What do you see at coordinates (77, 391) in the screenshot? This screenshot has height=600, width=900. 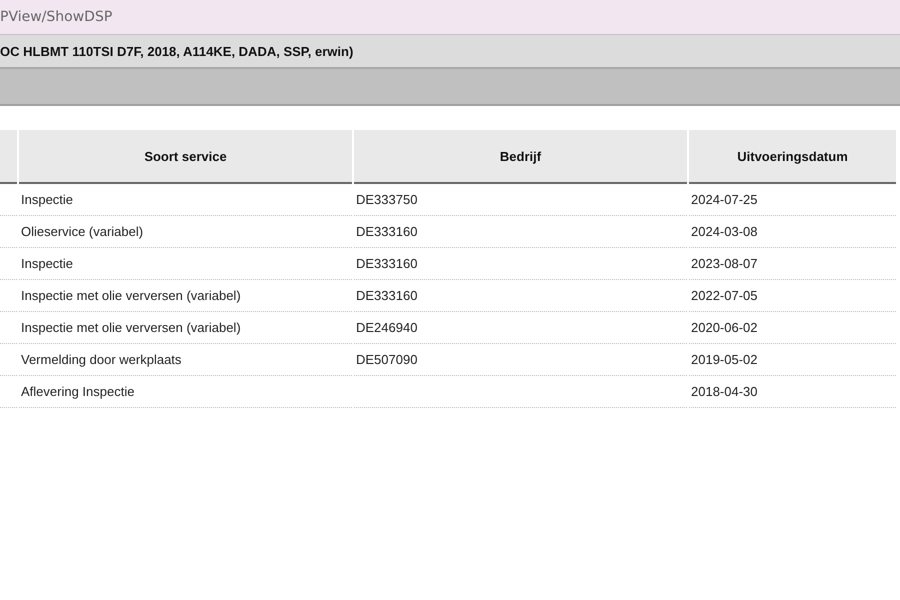 I see `table-cell: Aflevering Inspectie` at bounding box center [77, 391].